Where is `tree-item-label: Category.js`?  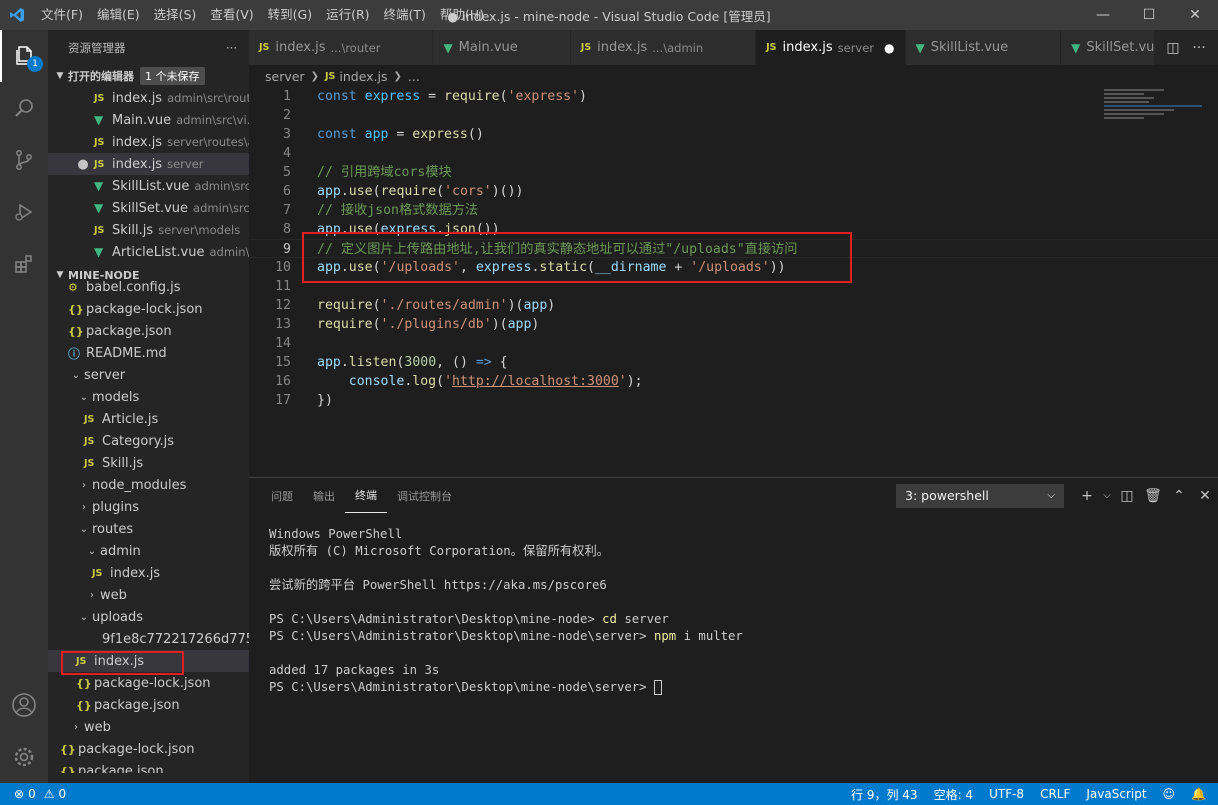 tree-item-label: Category.js is located at coordinates (138, 441).